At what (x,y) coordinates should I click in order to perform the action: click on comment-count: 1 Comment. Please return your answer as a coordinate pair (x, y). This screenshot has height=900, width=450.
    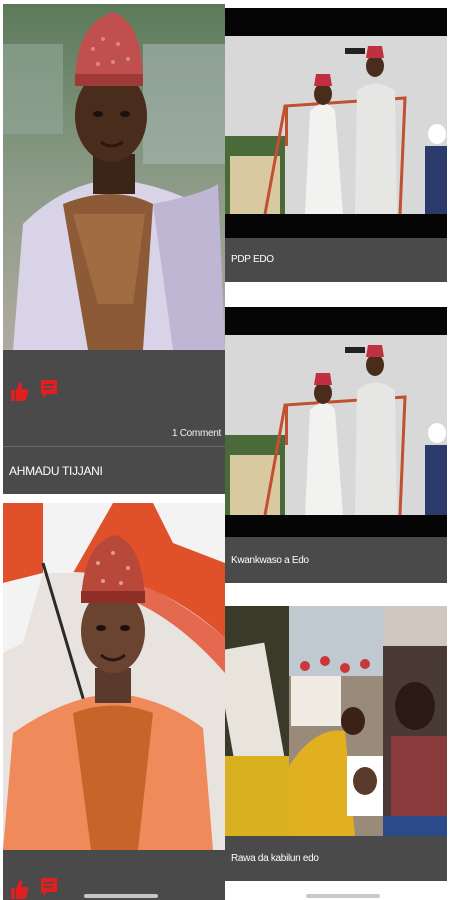
    Looking at the image, I should click on (196, 433).